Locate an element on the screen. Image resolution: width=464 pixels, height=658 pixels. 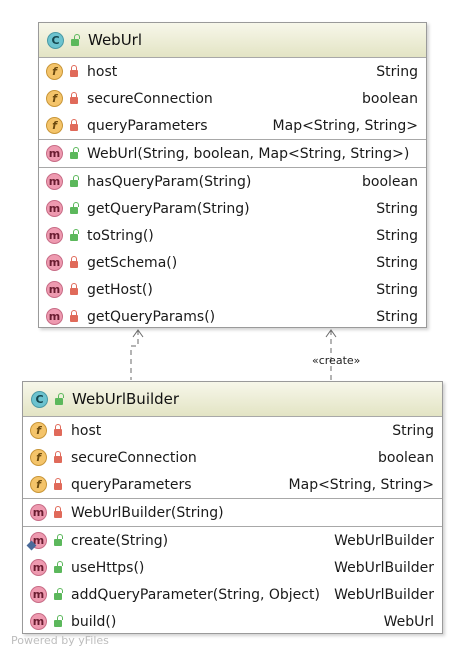
dependency-connector is located at coordinates (231, 355).